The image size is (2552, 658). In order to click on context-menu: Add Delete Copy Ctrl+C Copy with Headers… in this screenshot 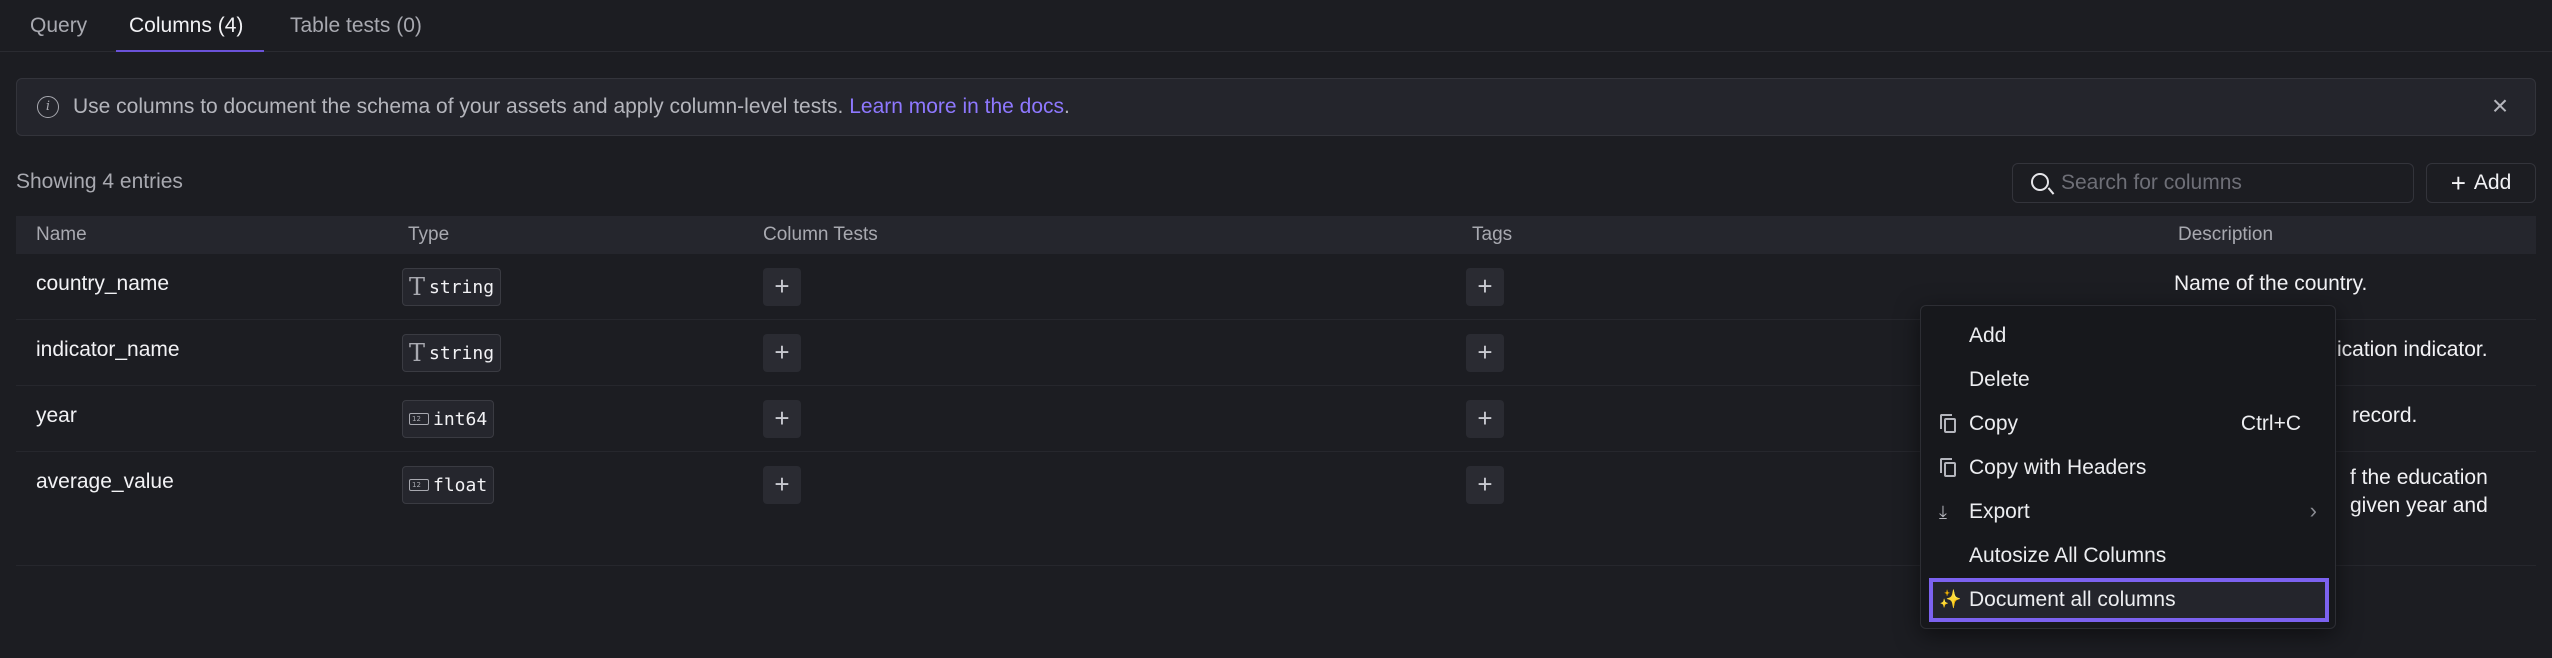, I will do `click(2128, 467)`.